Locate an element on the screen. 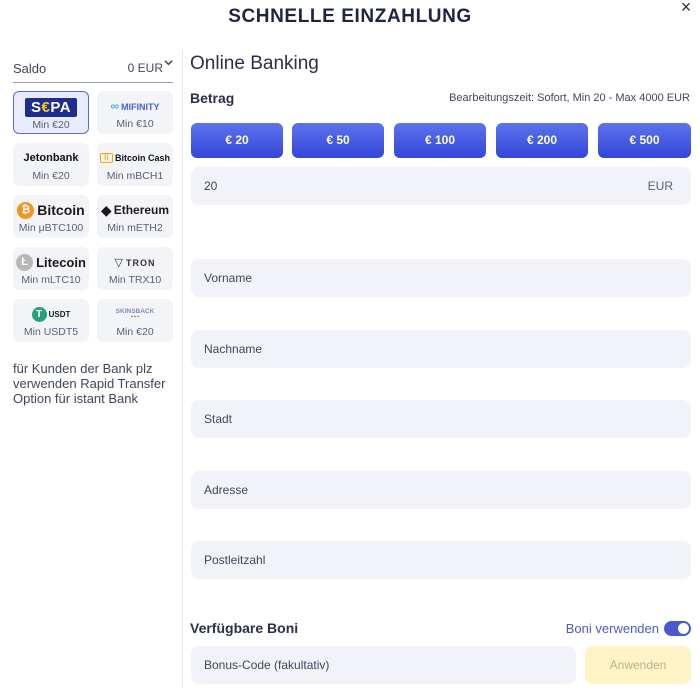 This screenshot has height=688, width=700. bonus-code-input: Bonus-Code (fakultativ) is located at coordinates (383, 665).